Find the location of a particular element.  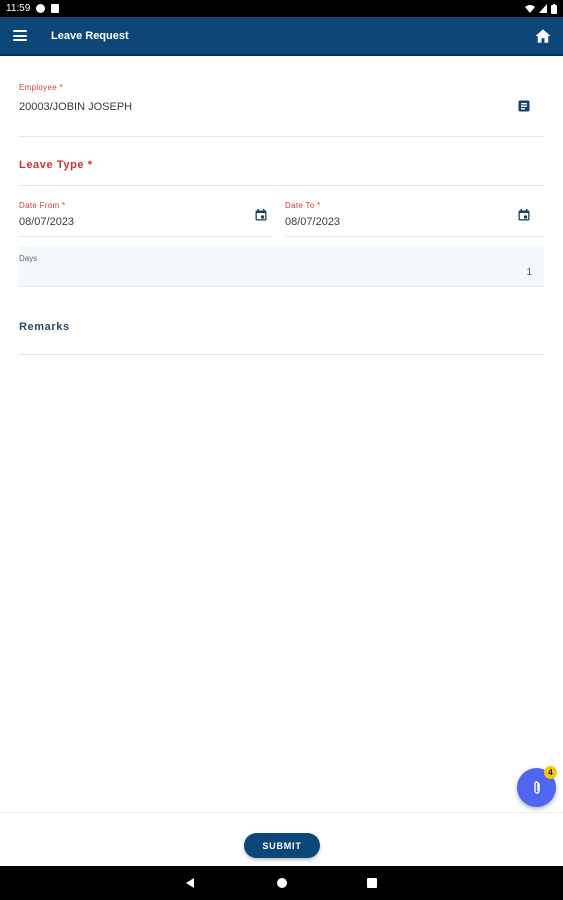

bottom-action-bar: SUBMIT is located at coordinates (281, 839).